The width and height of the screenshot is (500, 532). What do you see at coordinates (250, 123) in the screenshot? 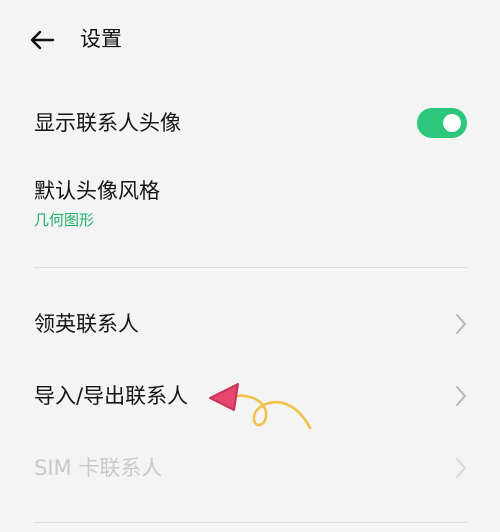
I see `show-avatar-row: 显示联系人头像` at bounding box center [250, 123].